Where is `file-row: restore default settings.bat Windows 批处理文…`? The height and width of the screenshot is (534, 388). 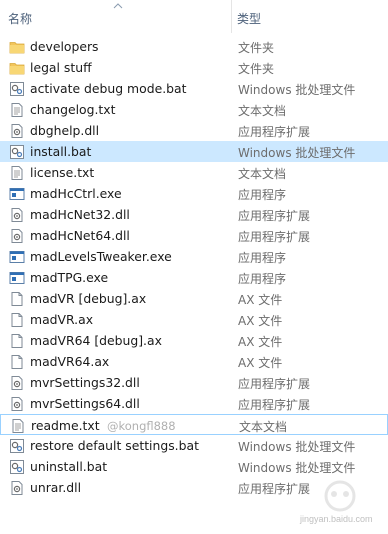
file-row: restore default settings.bat Windows 批处理文… is located at coordinates (194, 445).